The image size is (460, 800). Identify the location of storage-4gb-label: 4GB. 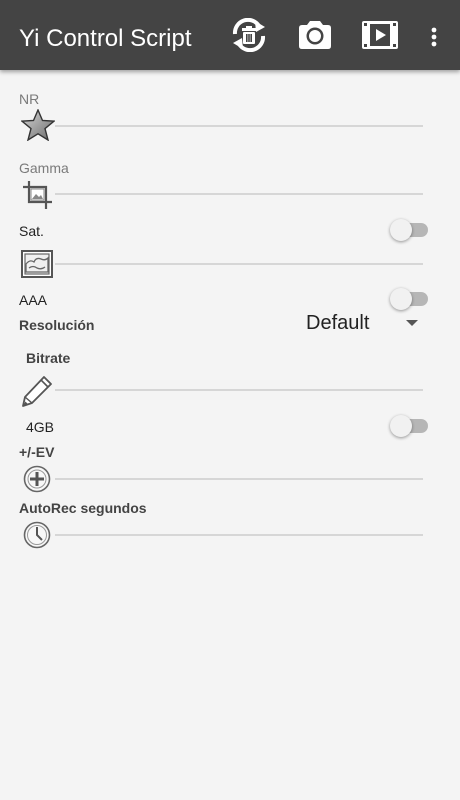
(40, 427).